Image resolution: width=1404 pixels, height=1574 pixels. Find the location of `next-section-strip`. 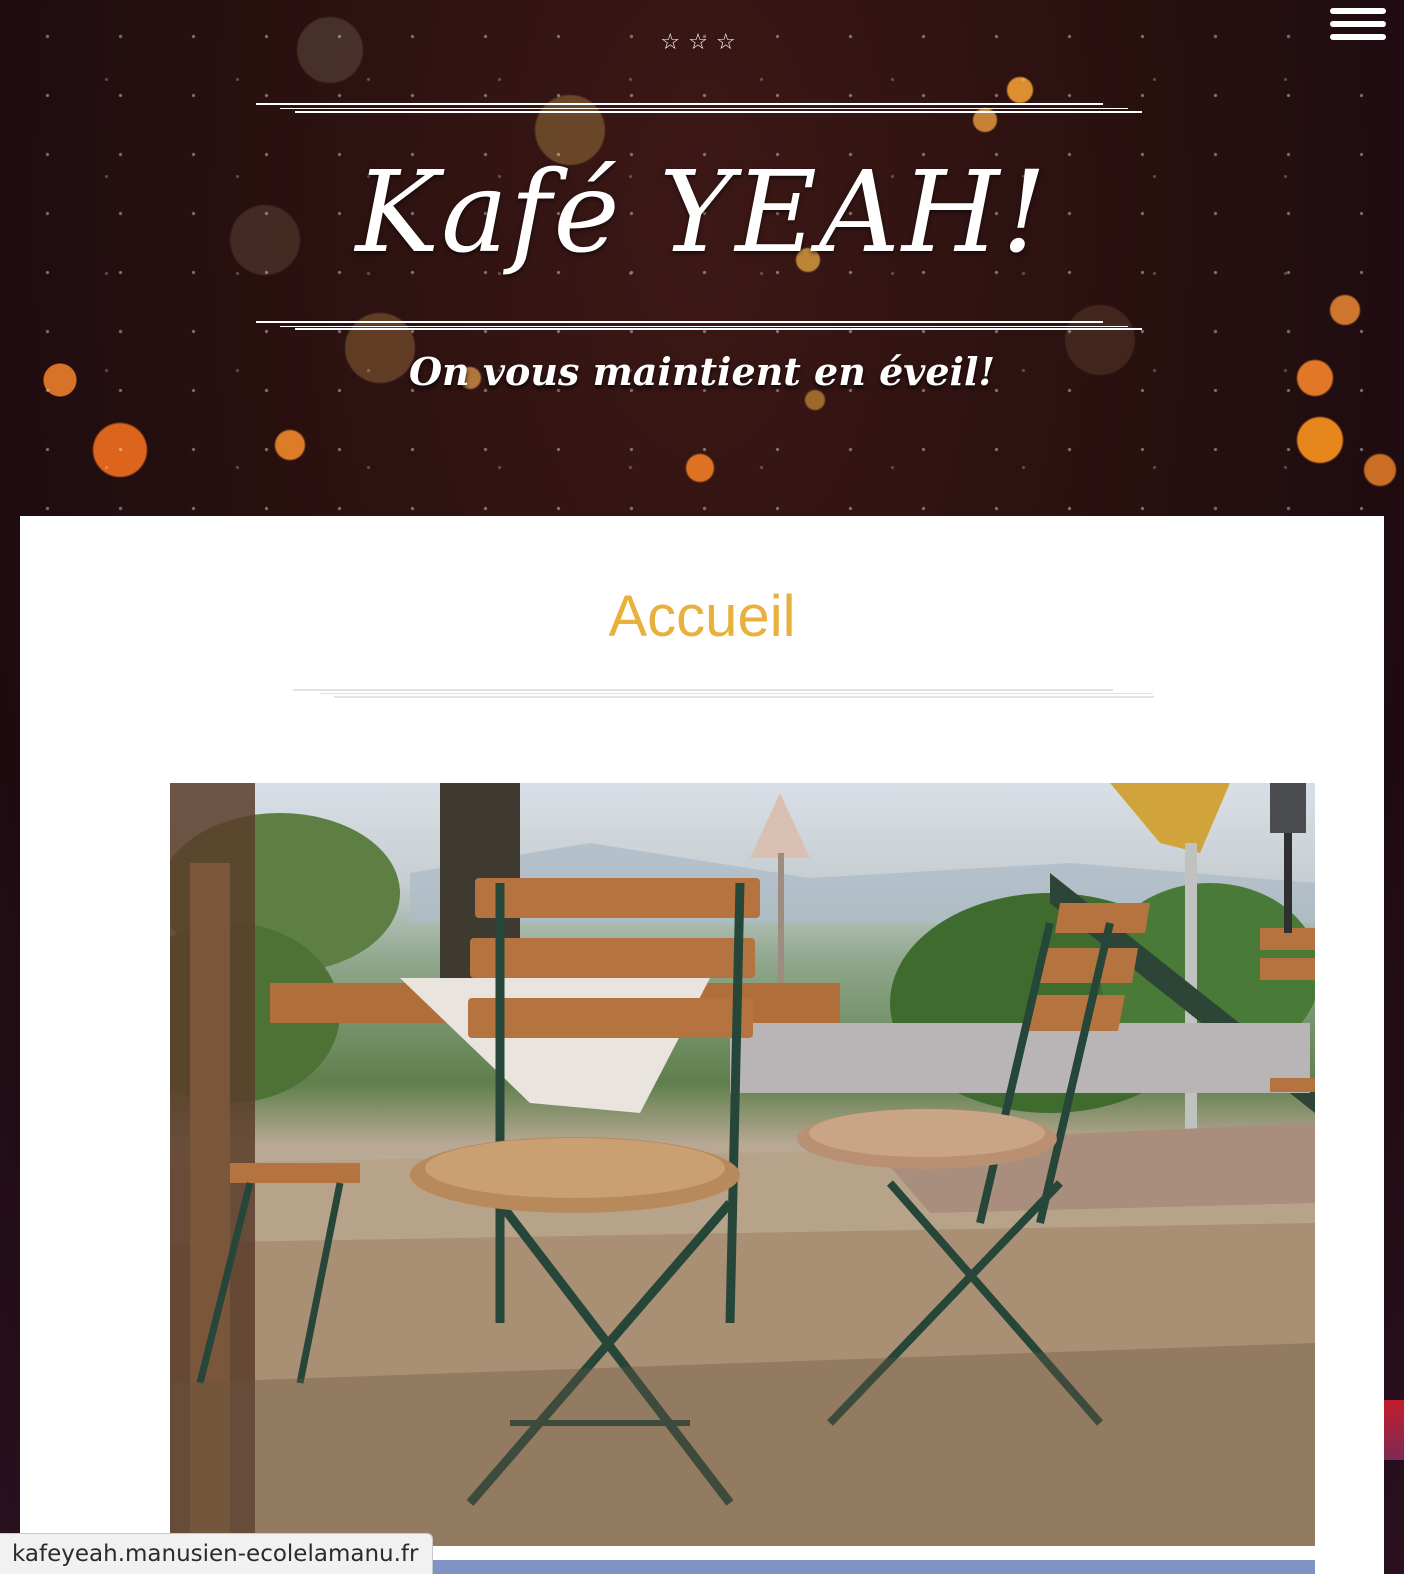

next-section-strip is located at coordinates (866, 1567).